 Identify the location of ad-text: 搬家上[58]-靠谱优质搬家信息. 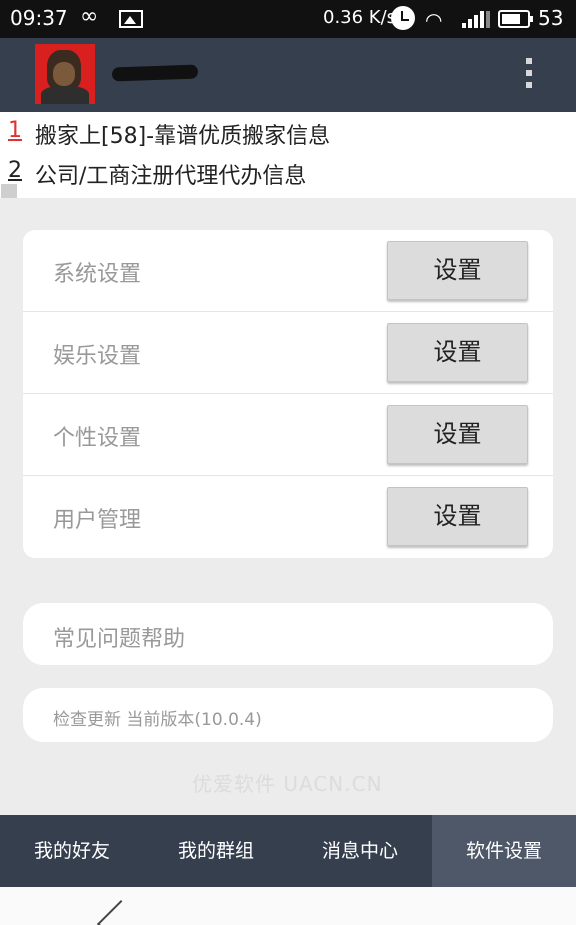
(183, 136).